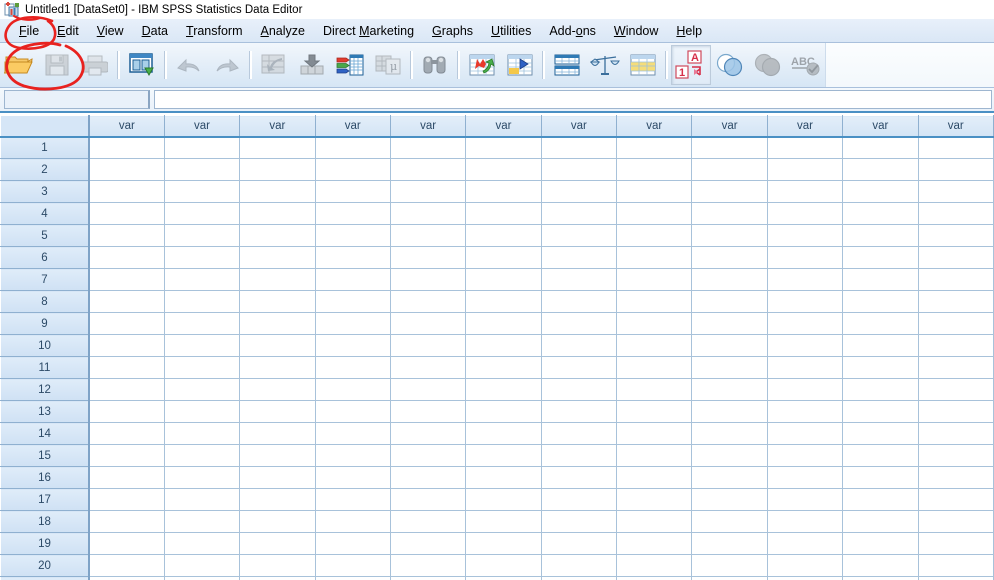 The image size is (994, 580). Describe the element at coordinates (45, 169) in the screenshot. I see `row-header-number: 2` at that location.